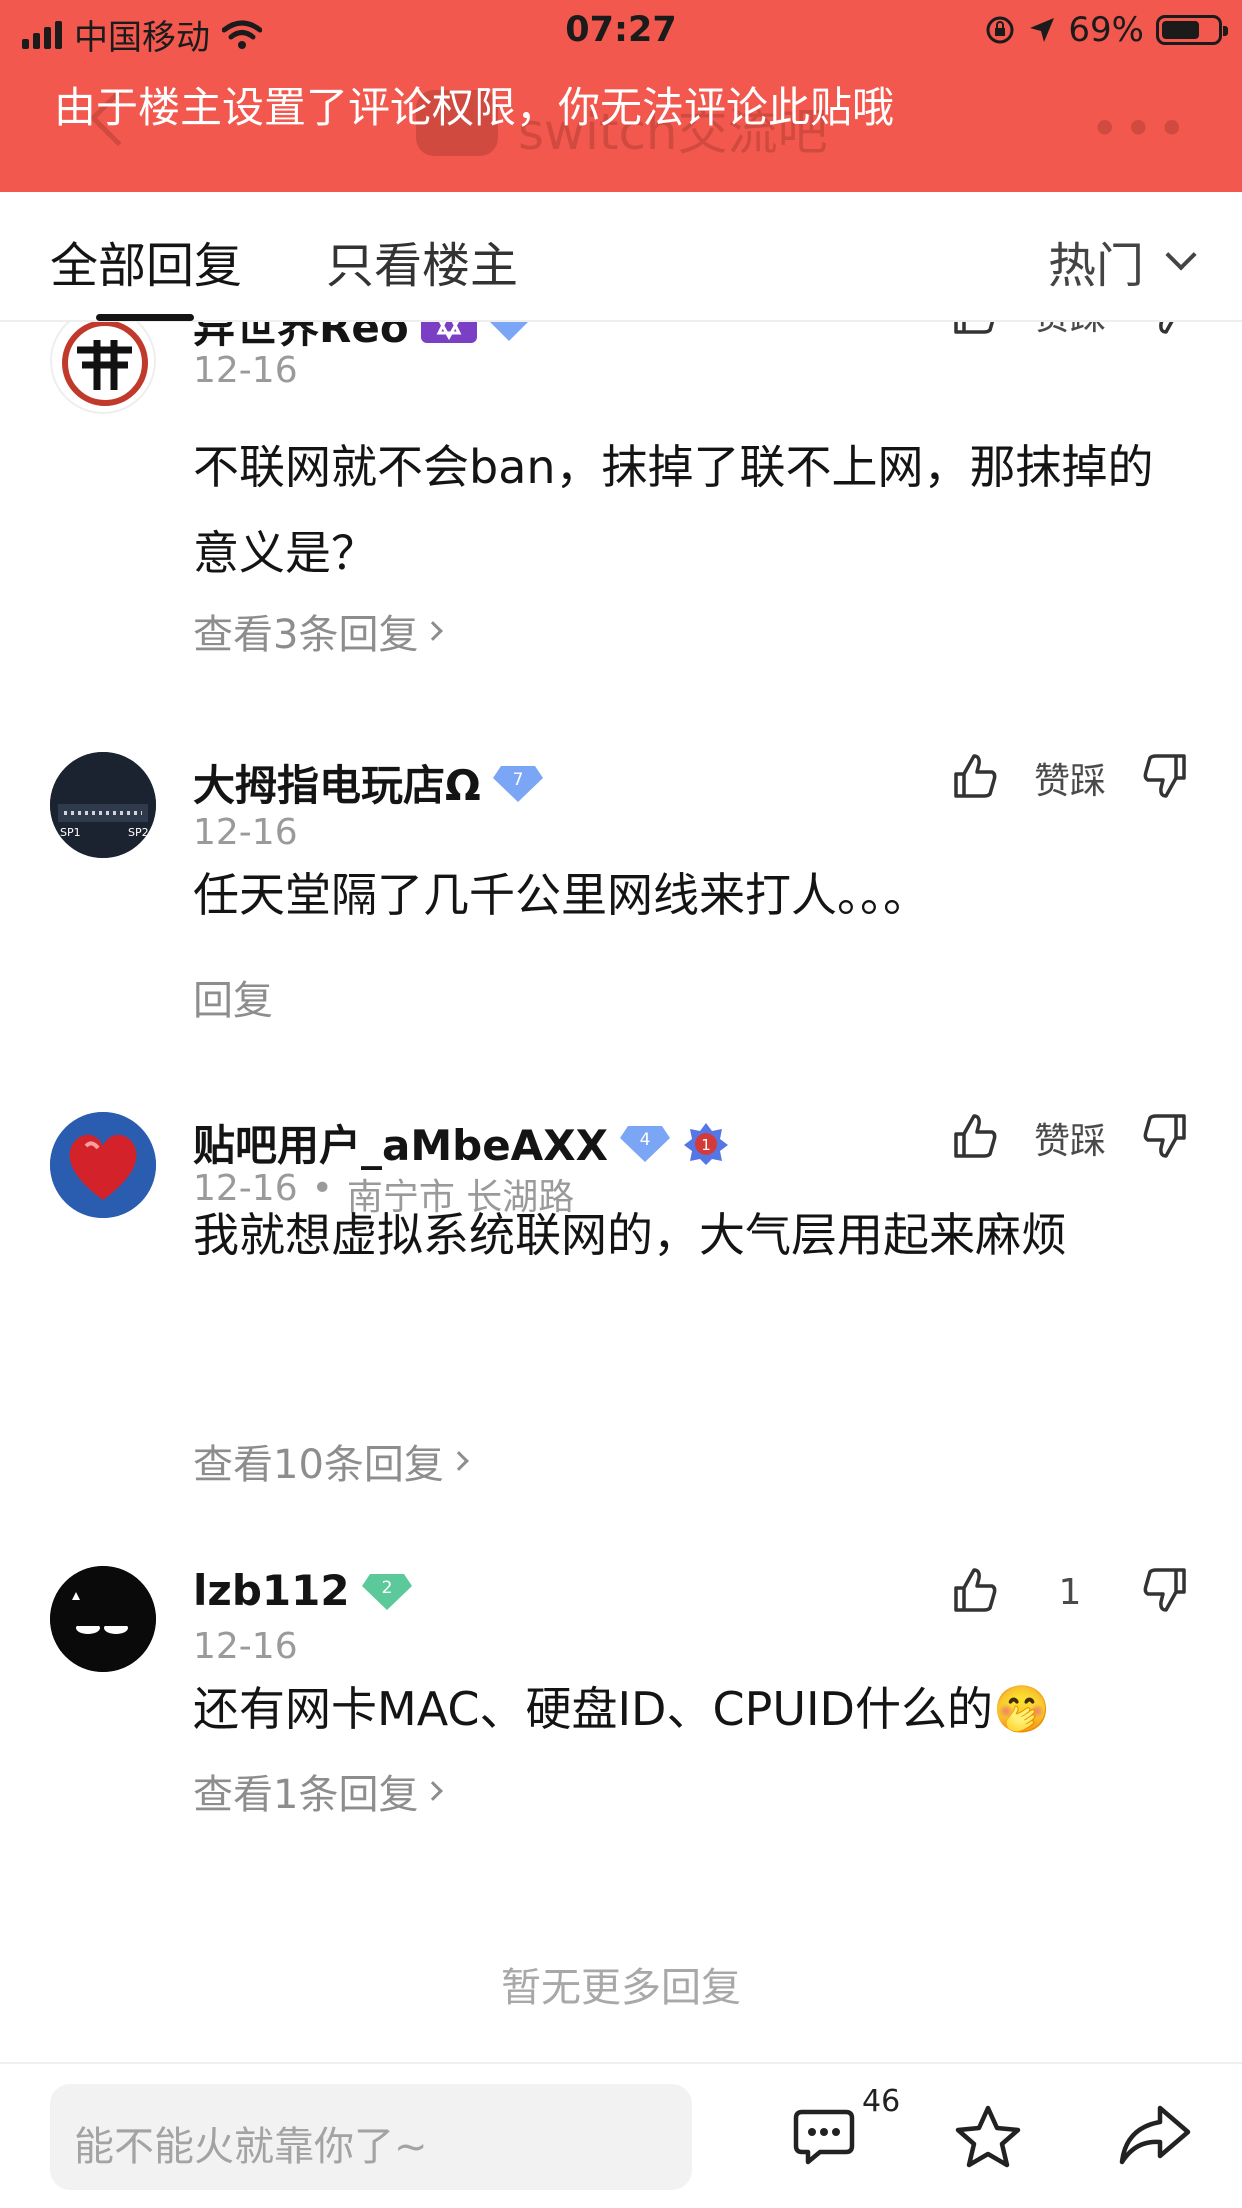 This screenshot has width=1242, height=2208. What do you see at coordinates (1181, 255) in the screenshot?
I see `chevron-down-icon` at bounding box center [1181, 255].